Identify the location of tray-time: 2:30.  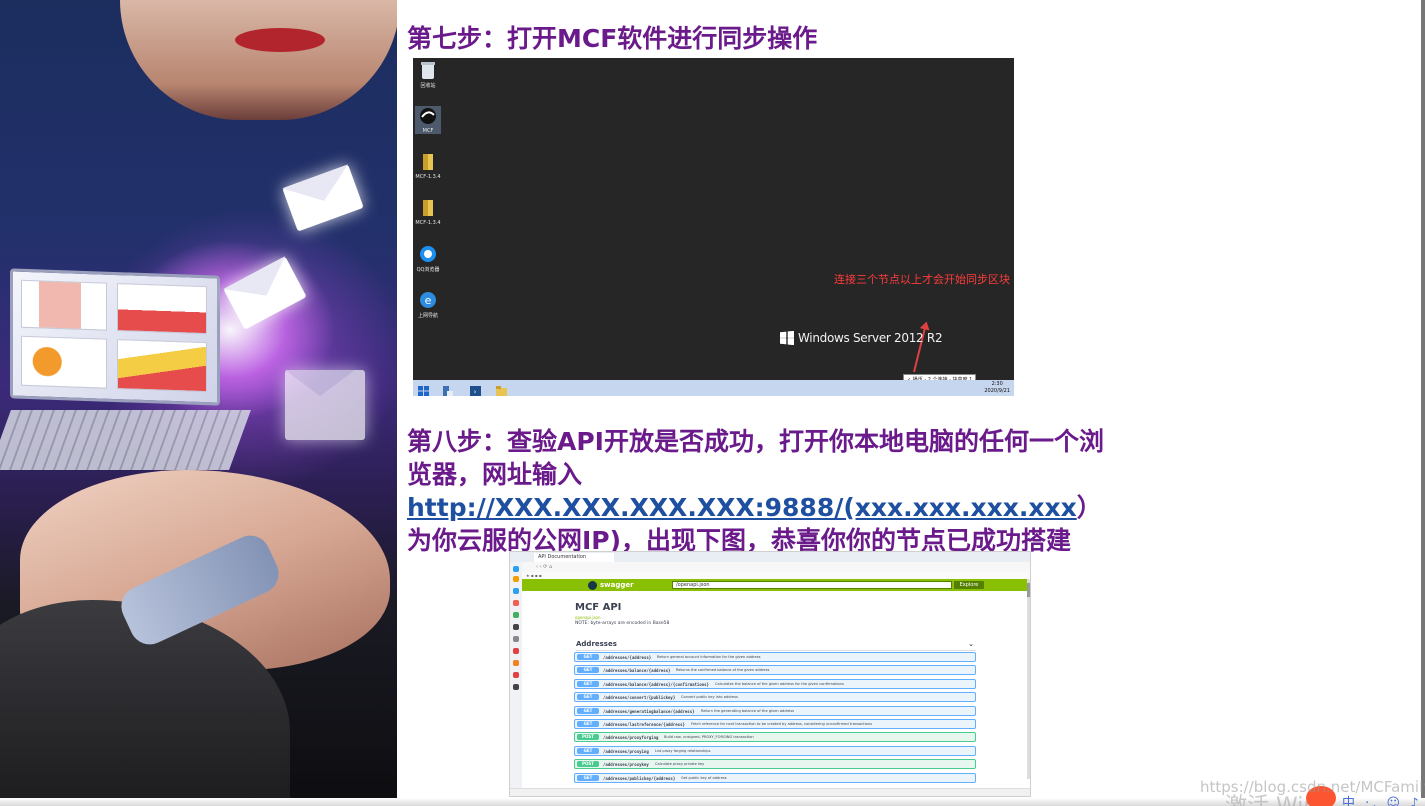
(997, 384).